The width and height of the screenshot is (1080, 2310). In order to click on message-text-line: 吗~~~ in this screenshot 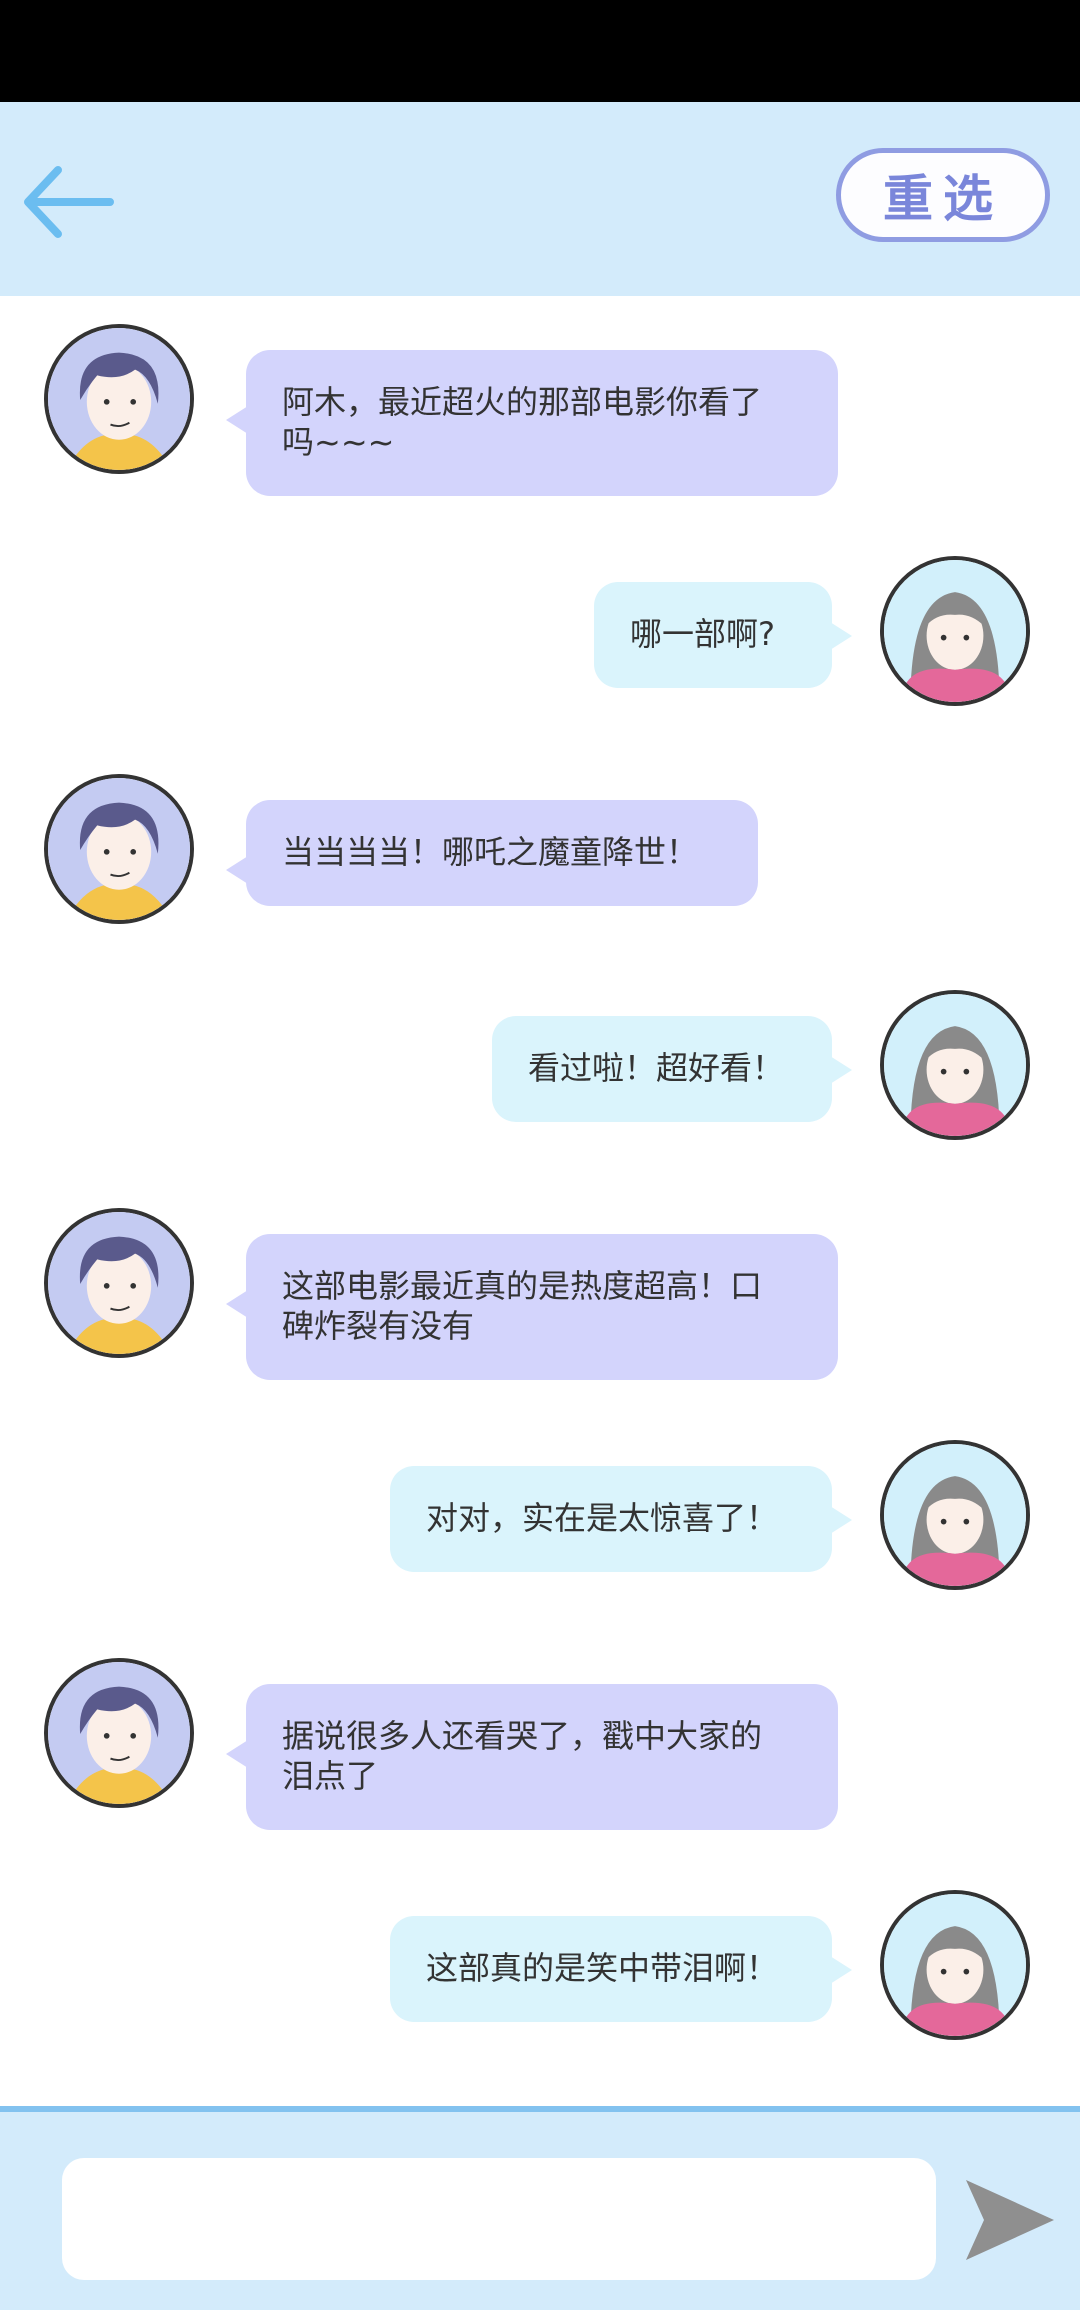, I will do `click(338, 442)`.